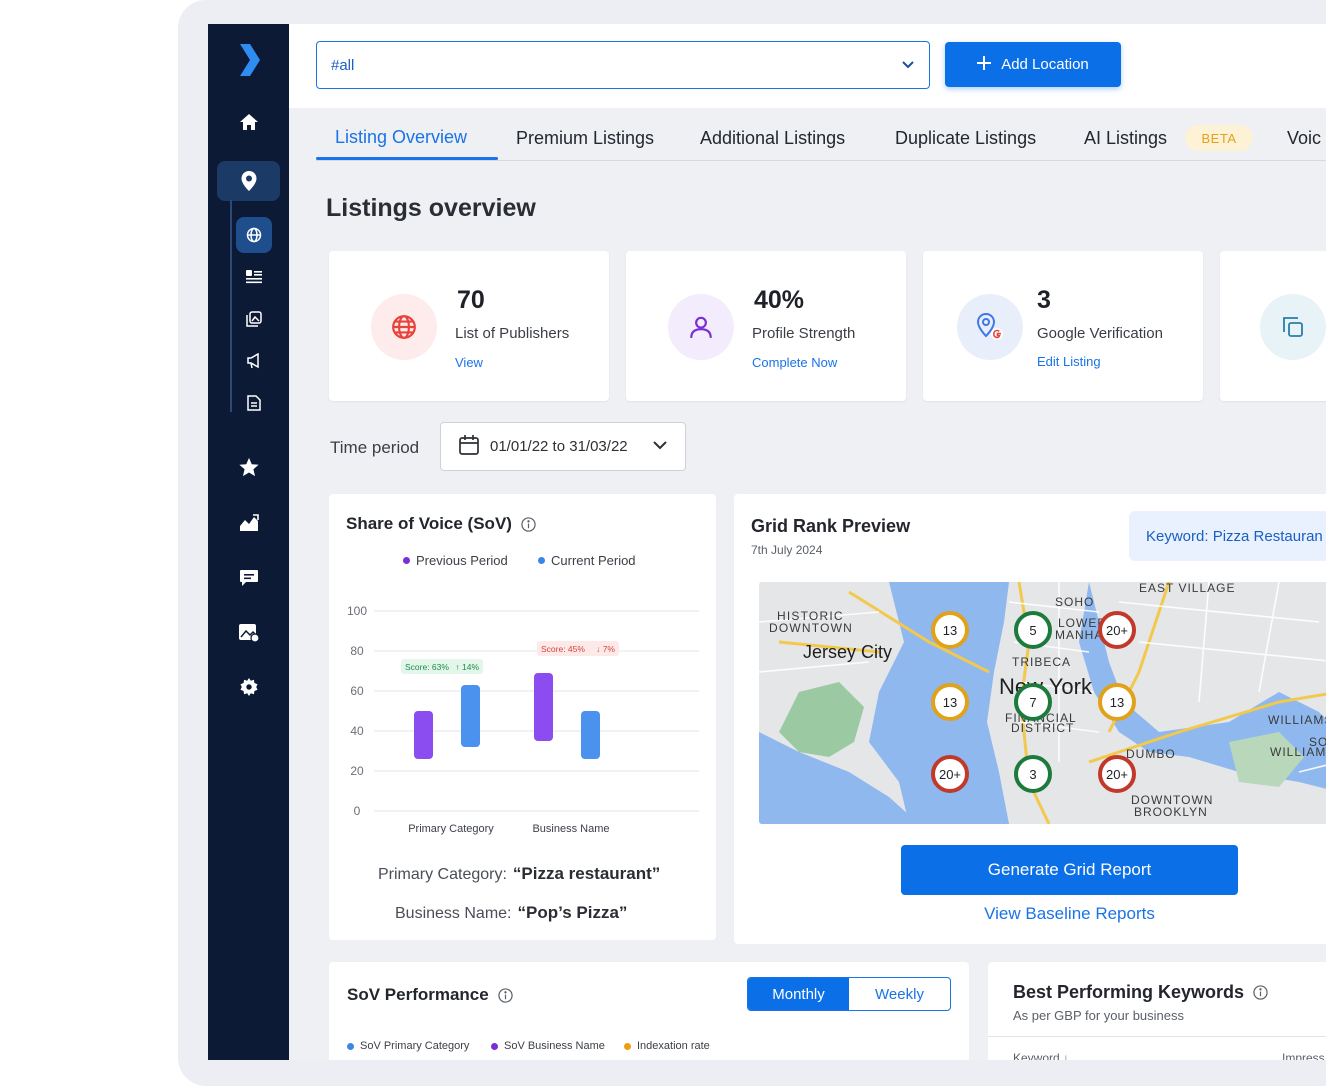 The height and width of the screenshot is (1088, 1326). I want to click on primary-category-label: Primary Category:, so click(442, 874).